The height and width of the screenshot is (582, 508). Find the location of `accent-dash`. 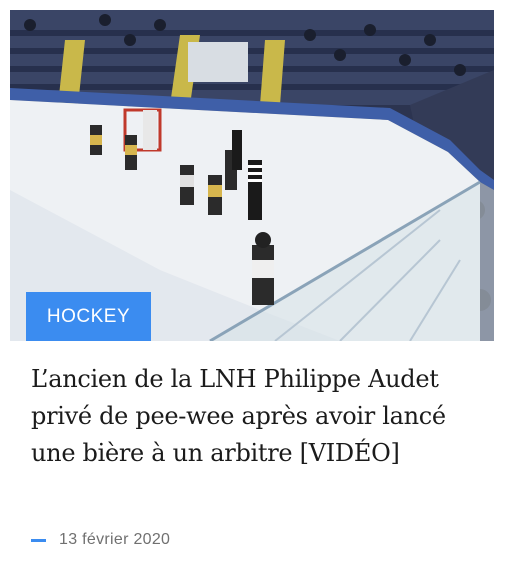

accent-dash is located at coordinates (38, 540).